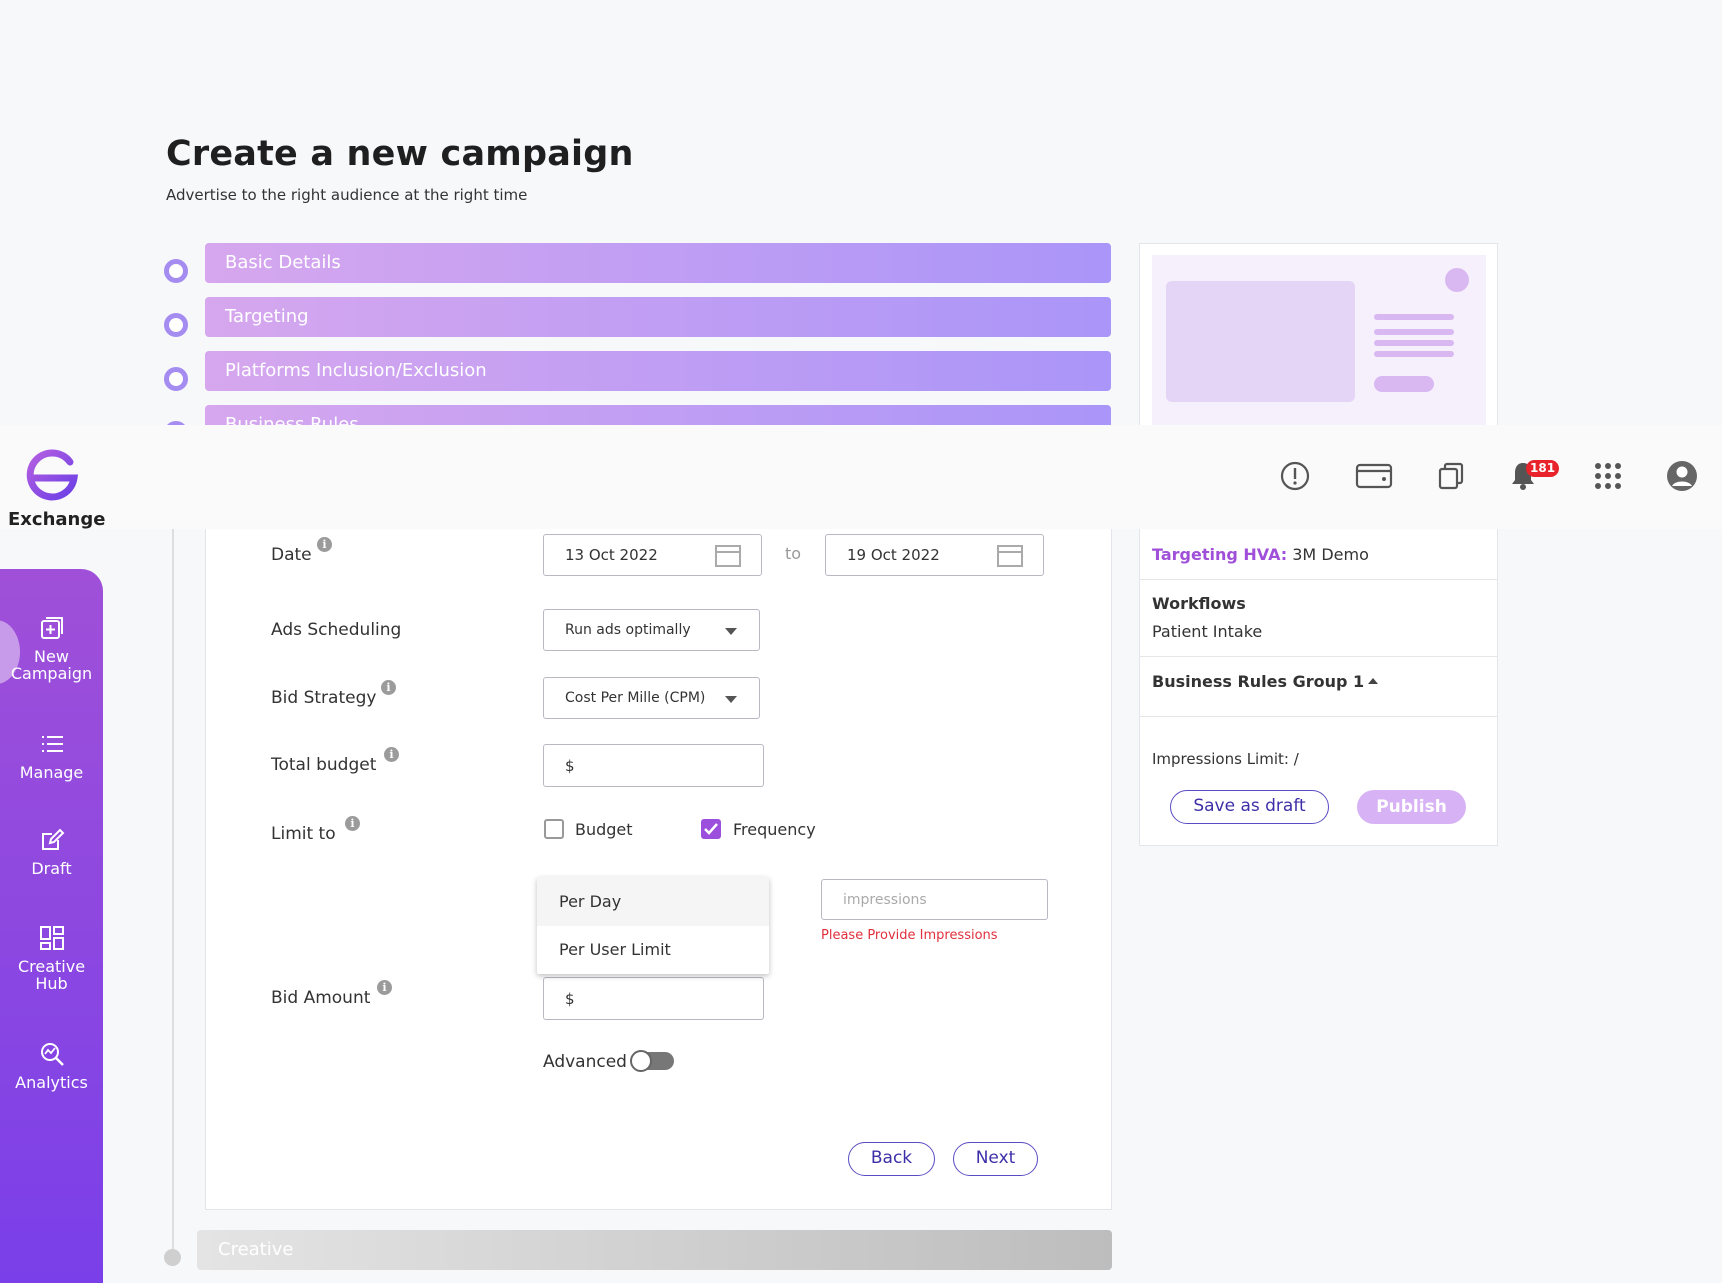 The height and width of the screenshot is (1283, 1722). I want to click on summary-targeting-key: Targeting HVA:, so click(1220, 554).